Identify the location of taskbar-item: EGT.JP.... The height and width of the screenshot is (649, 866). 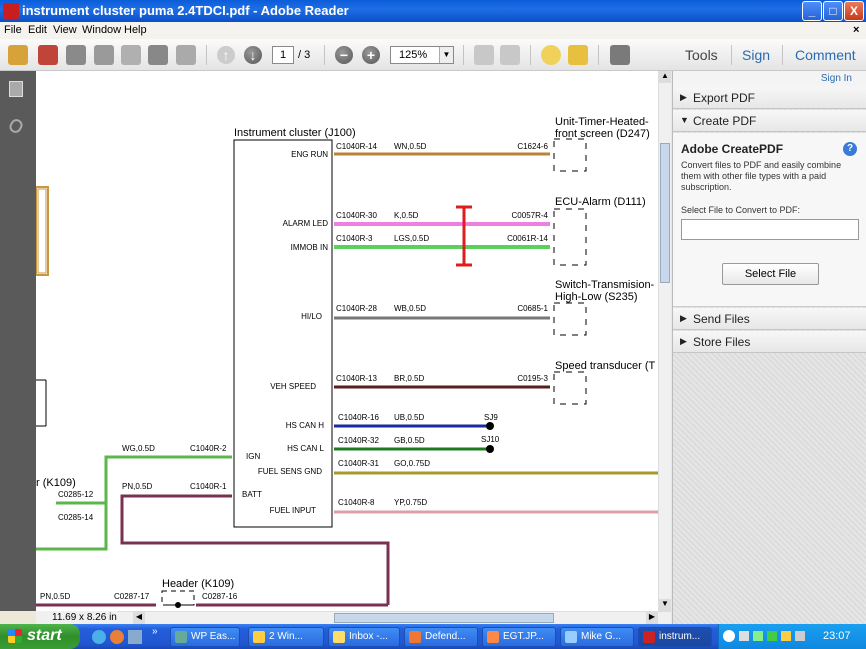
(519, 637).